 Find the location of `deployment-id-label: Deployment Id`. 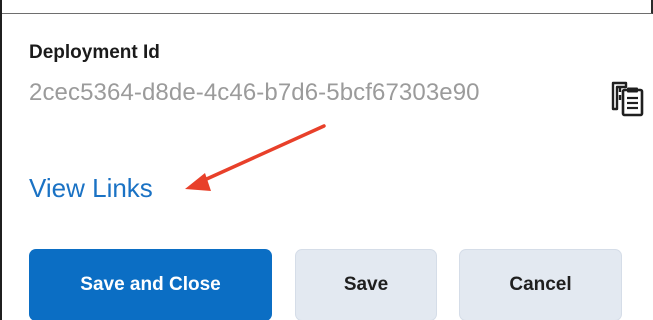

deployment-id-label: Deployment Id is located at coordinates (94, 52).